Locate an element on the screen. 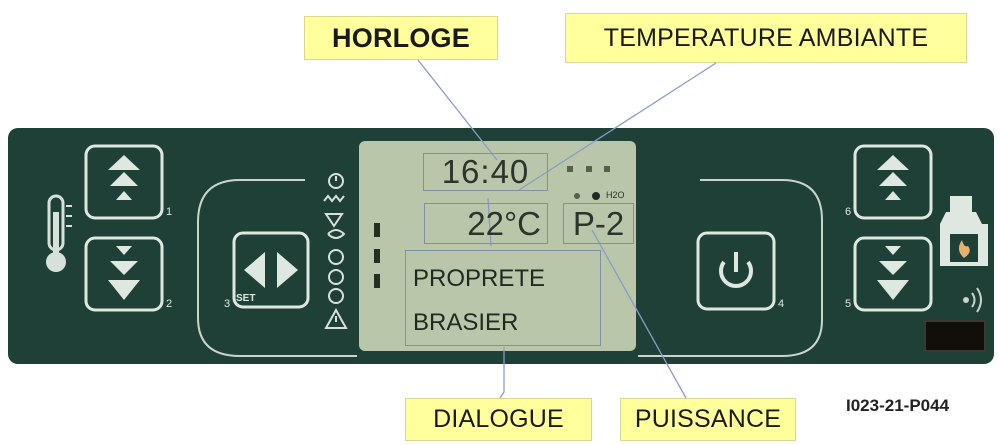 The image size is (1001, 445). pump-icon is located at coordinates (336, 296).